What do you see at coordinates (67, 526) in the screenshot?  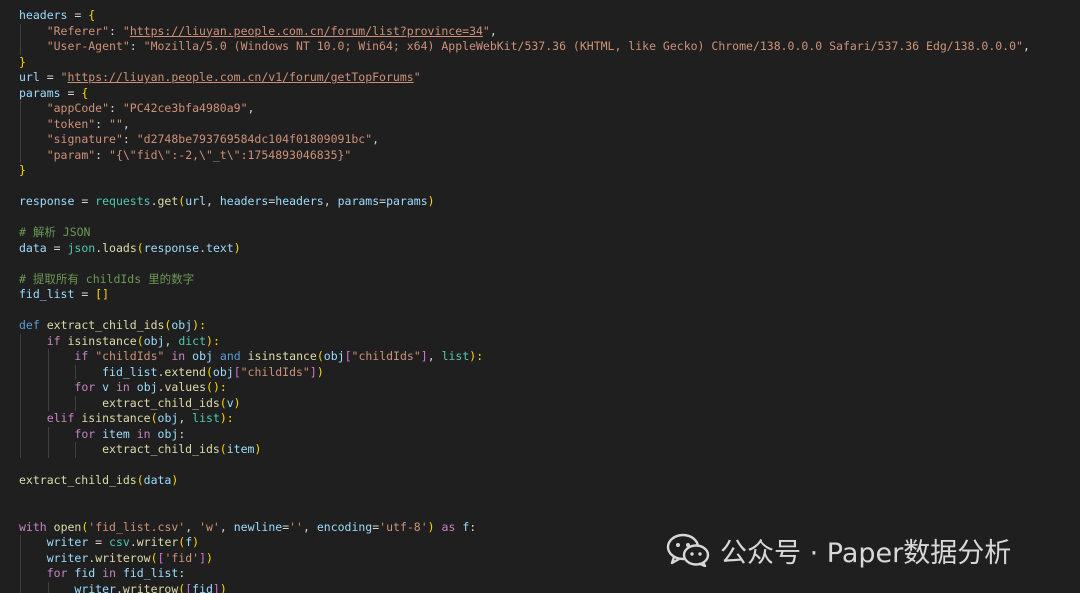 I see `code-token: open` at bounding box center [67, 526].